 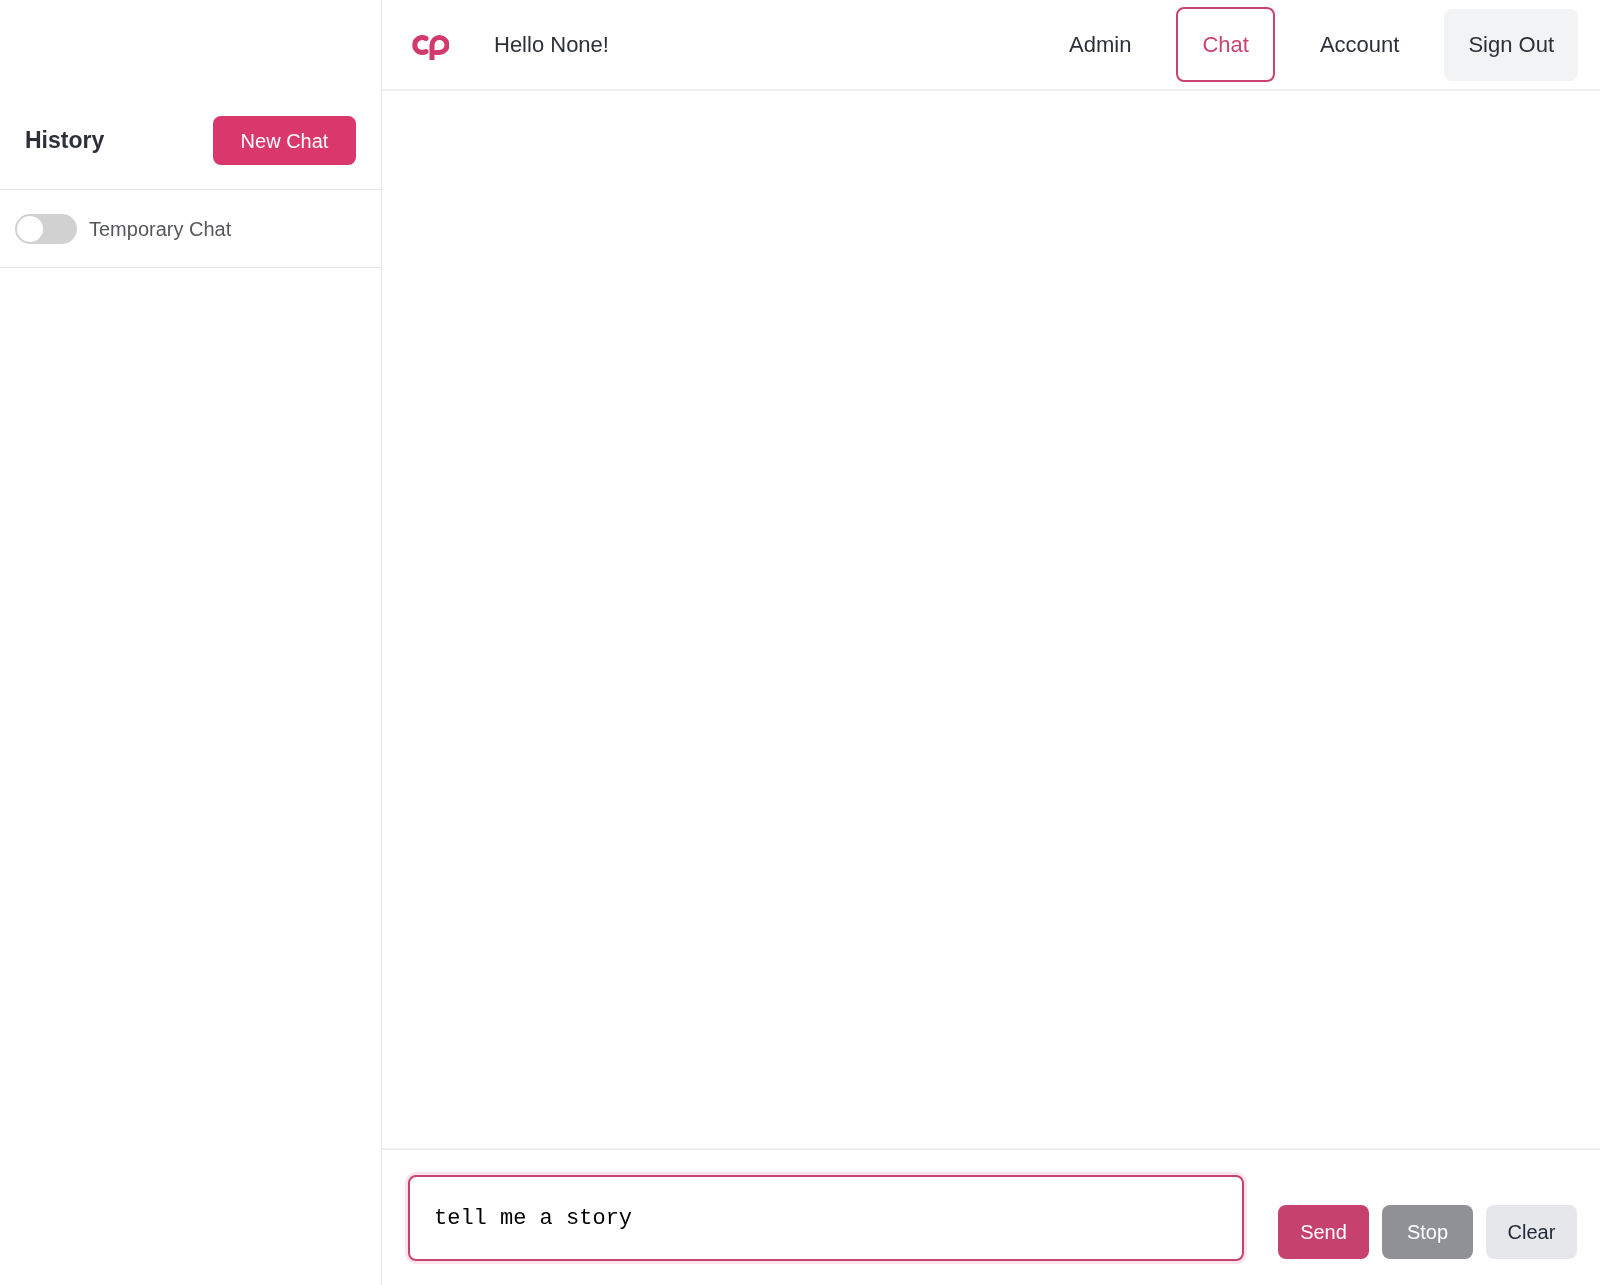 What do you see at coordinates (1323, 1232) in the screenshot?
I see `composer-button: Send` at bounding box center [1323, 1232].